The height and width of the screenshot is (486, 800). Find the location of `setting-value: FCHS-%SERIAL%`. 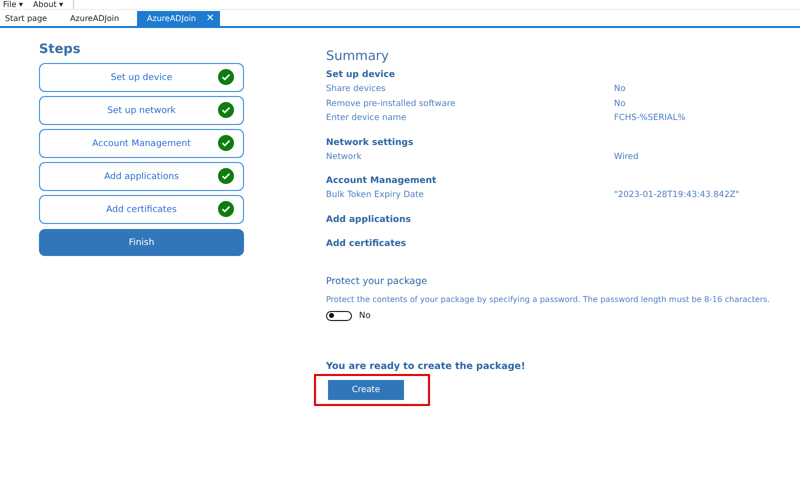

setting-value: FCHS-%SERIAL% is located at coordinates (650, 118).